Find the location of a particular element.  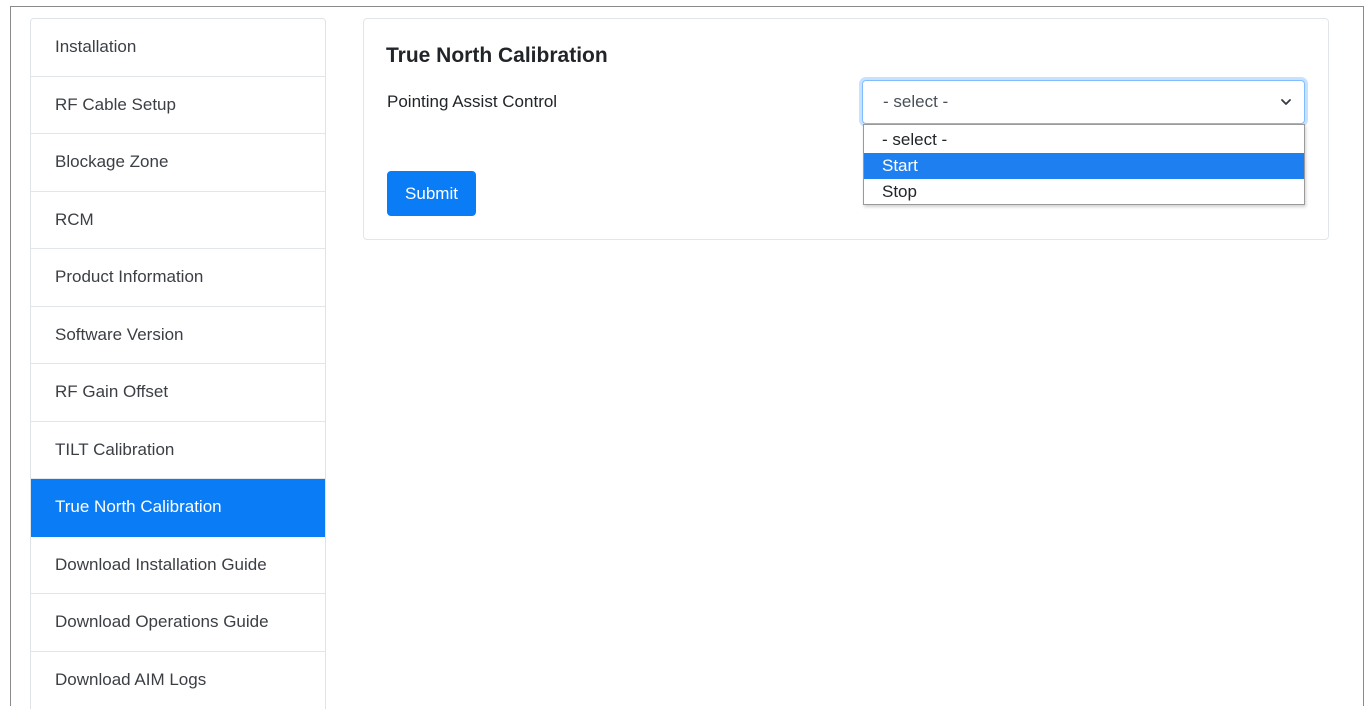

sidebar-item-tilt-calibration: TILT Calibration is located at coordinates (178, 451).